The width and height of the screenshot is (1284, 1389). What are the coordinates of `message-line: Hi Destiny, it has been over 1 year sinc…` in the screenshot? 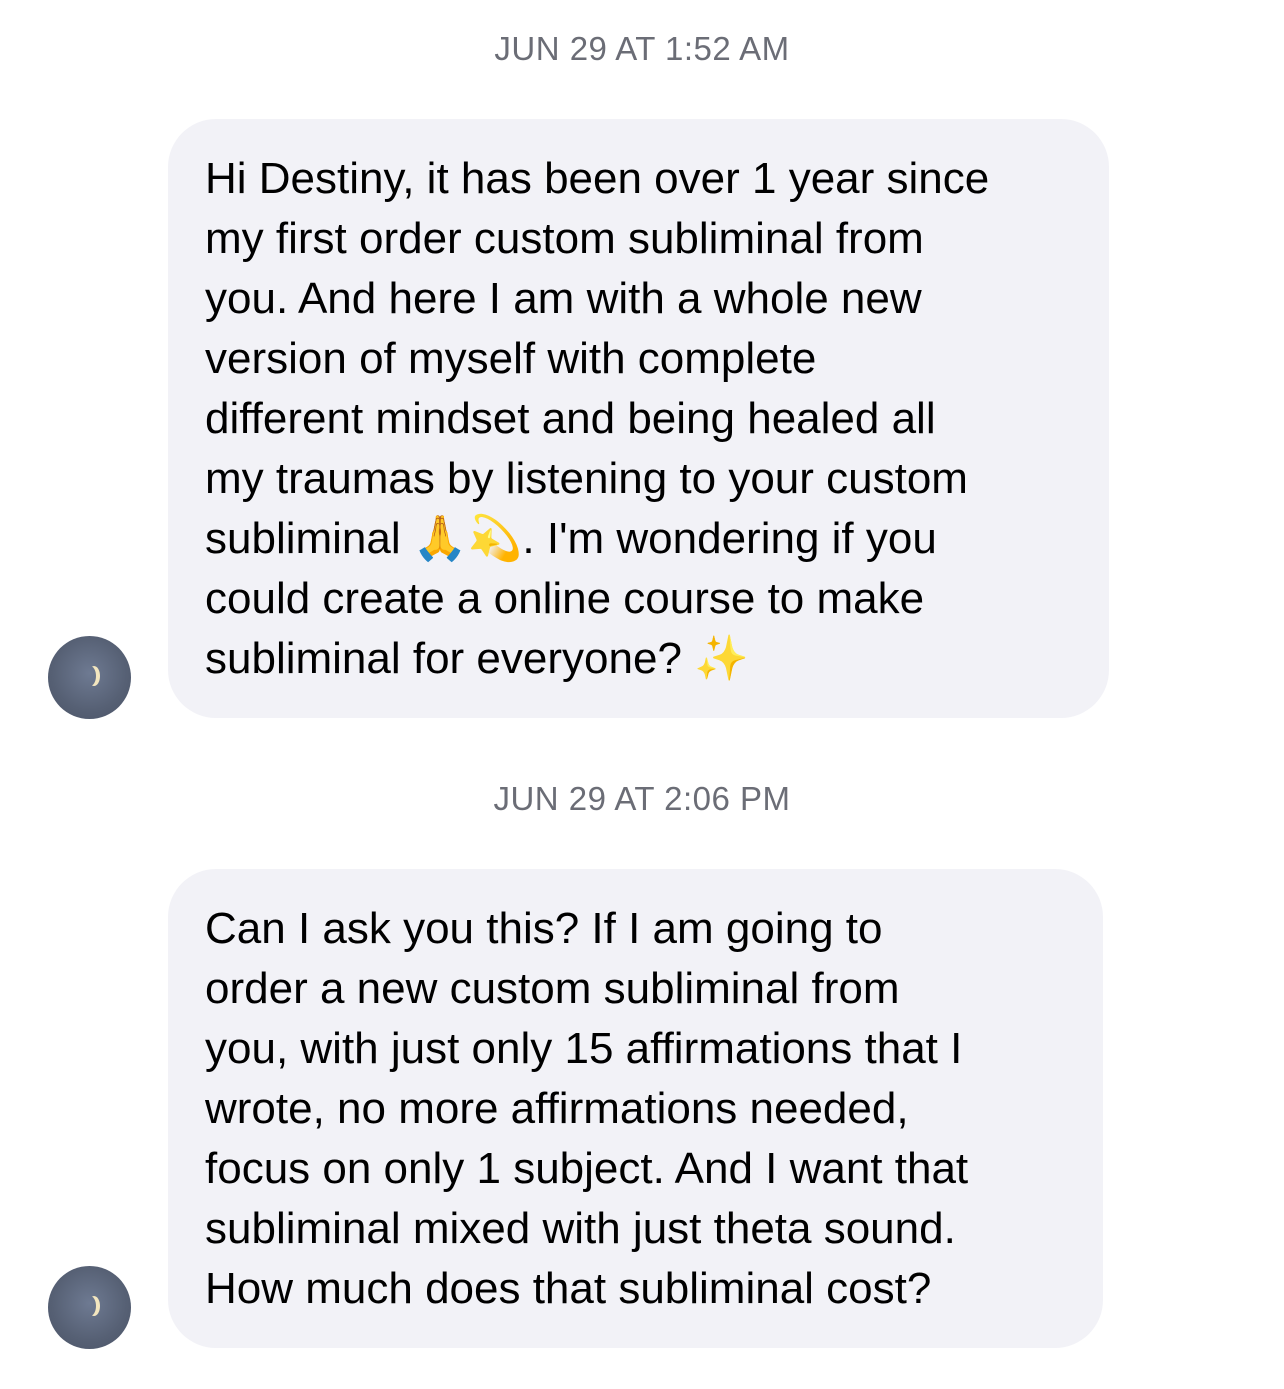 It's located at (597, 178).